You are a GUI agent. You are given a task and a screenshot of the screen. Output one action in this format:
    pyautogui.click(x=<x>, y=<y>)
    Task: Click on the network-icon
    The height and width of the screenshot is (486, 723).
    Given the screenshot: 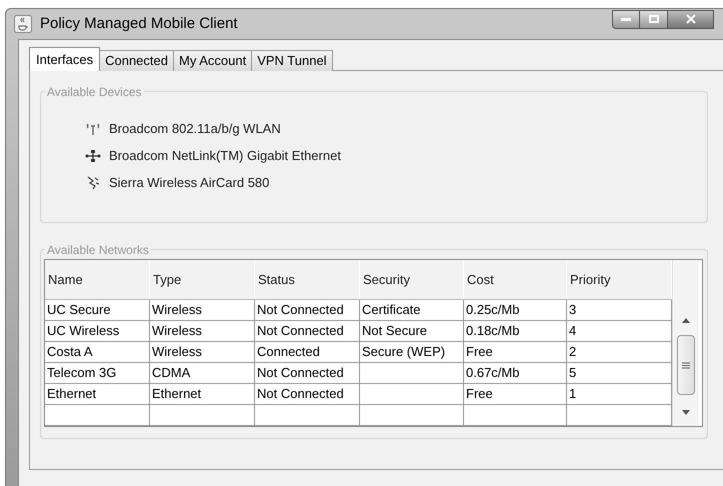 What is the action you would take?
    pyautogui.click(x=93, y=156)
    